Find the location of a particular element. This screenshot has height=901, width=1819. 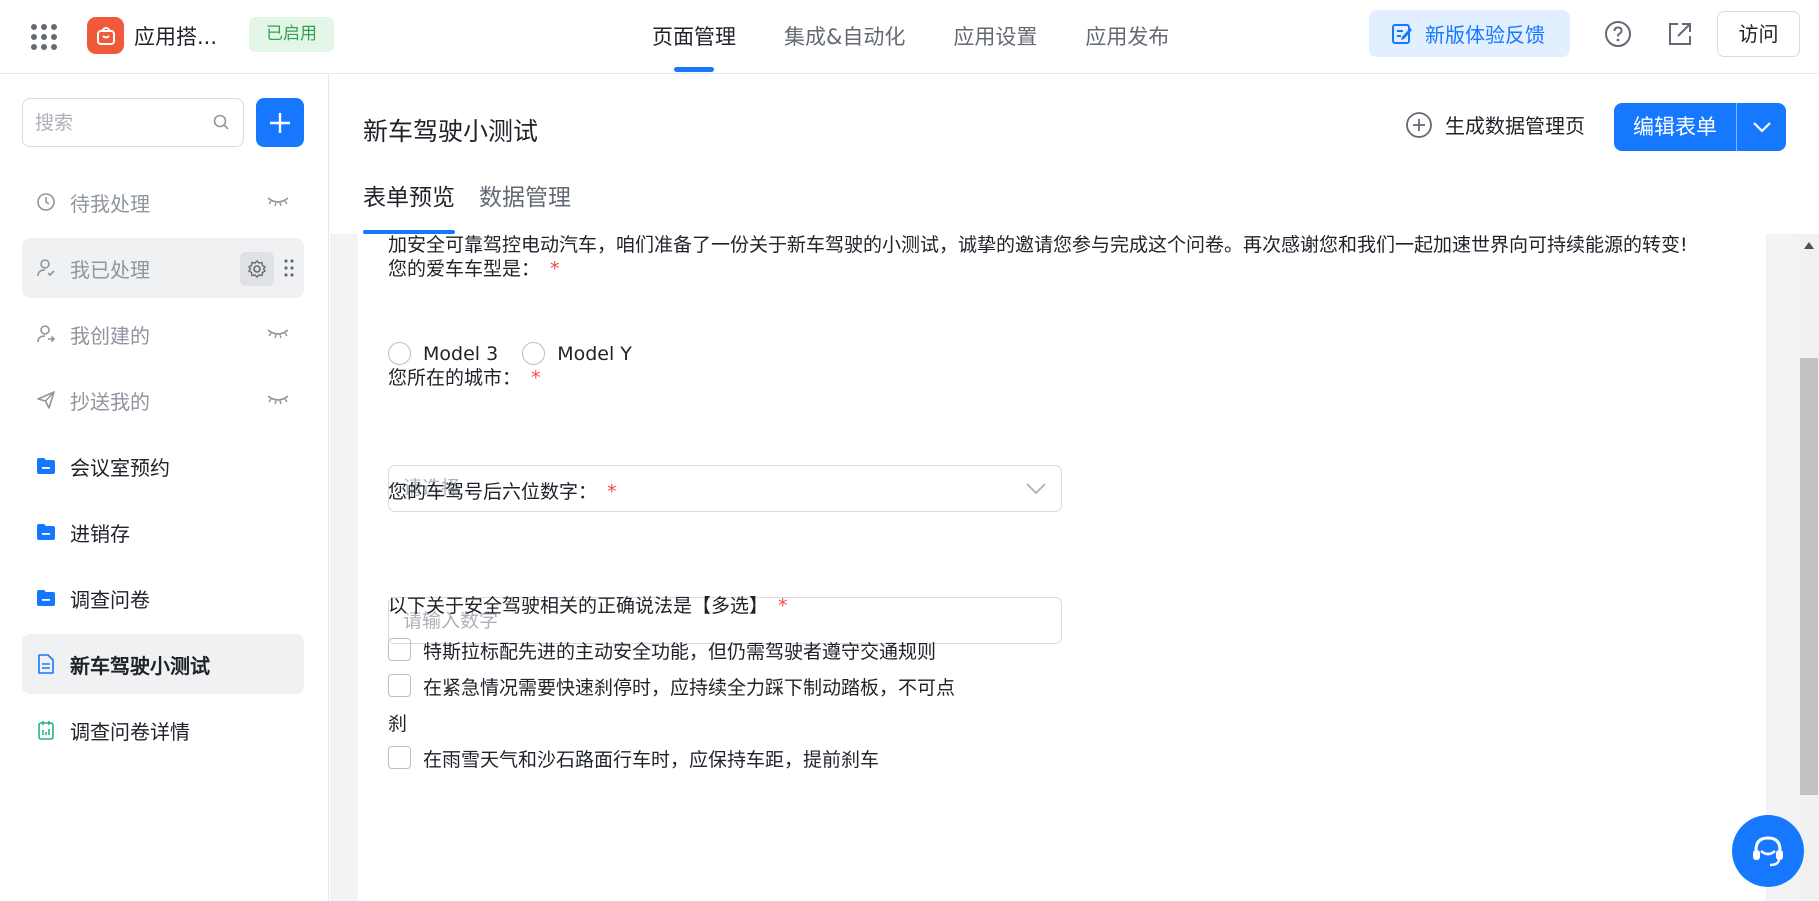

sidebar-item-created: 我创建的 is located at coordinates (163, 334).